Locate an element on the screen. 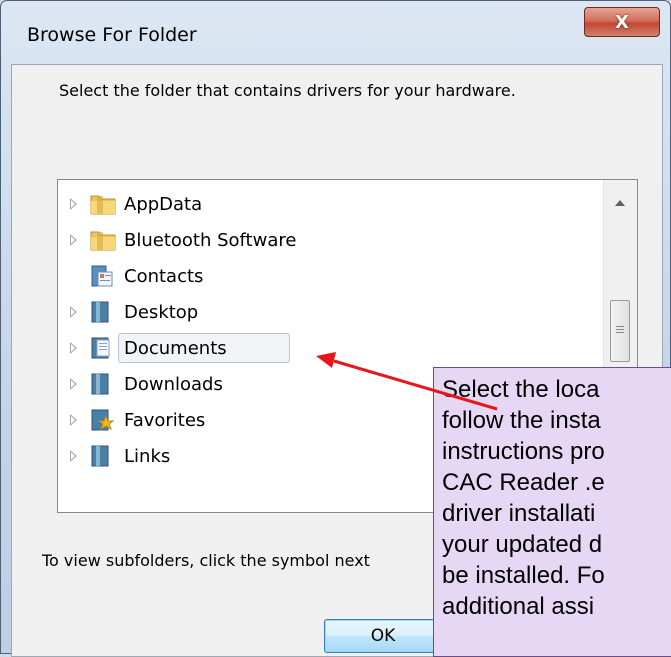 This screenshot has height=657, width=671. scrollbar-thumb is located at coordinates (620, 331).